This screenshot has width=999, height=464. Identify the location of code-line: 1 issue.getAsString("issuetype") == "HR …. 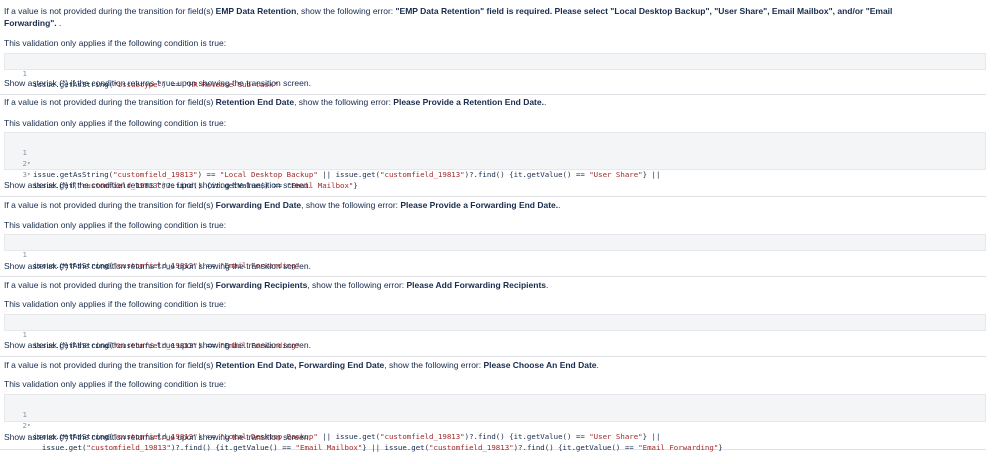
(141, 73).